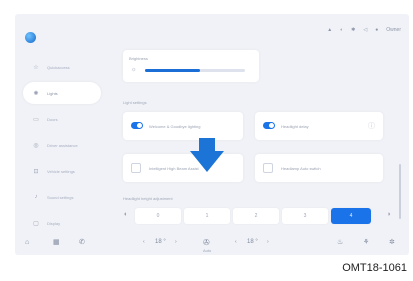 Image resolution: width=413 pixels, height=281 pixels. I want to click on door-icon: ▭, so click(36, 119).